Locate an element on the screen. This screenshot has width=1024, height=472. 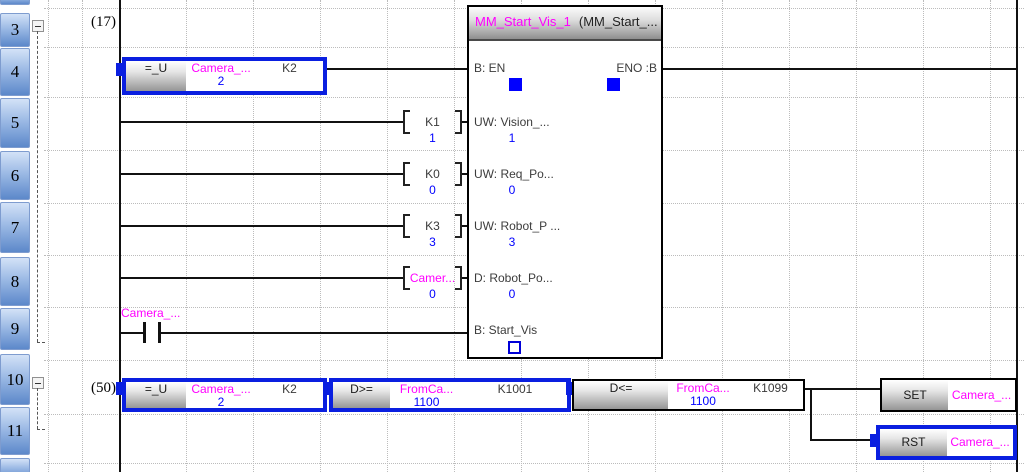
operand-value: 1 is located at coordinates (432, 138).